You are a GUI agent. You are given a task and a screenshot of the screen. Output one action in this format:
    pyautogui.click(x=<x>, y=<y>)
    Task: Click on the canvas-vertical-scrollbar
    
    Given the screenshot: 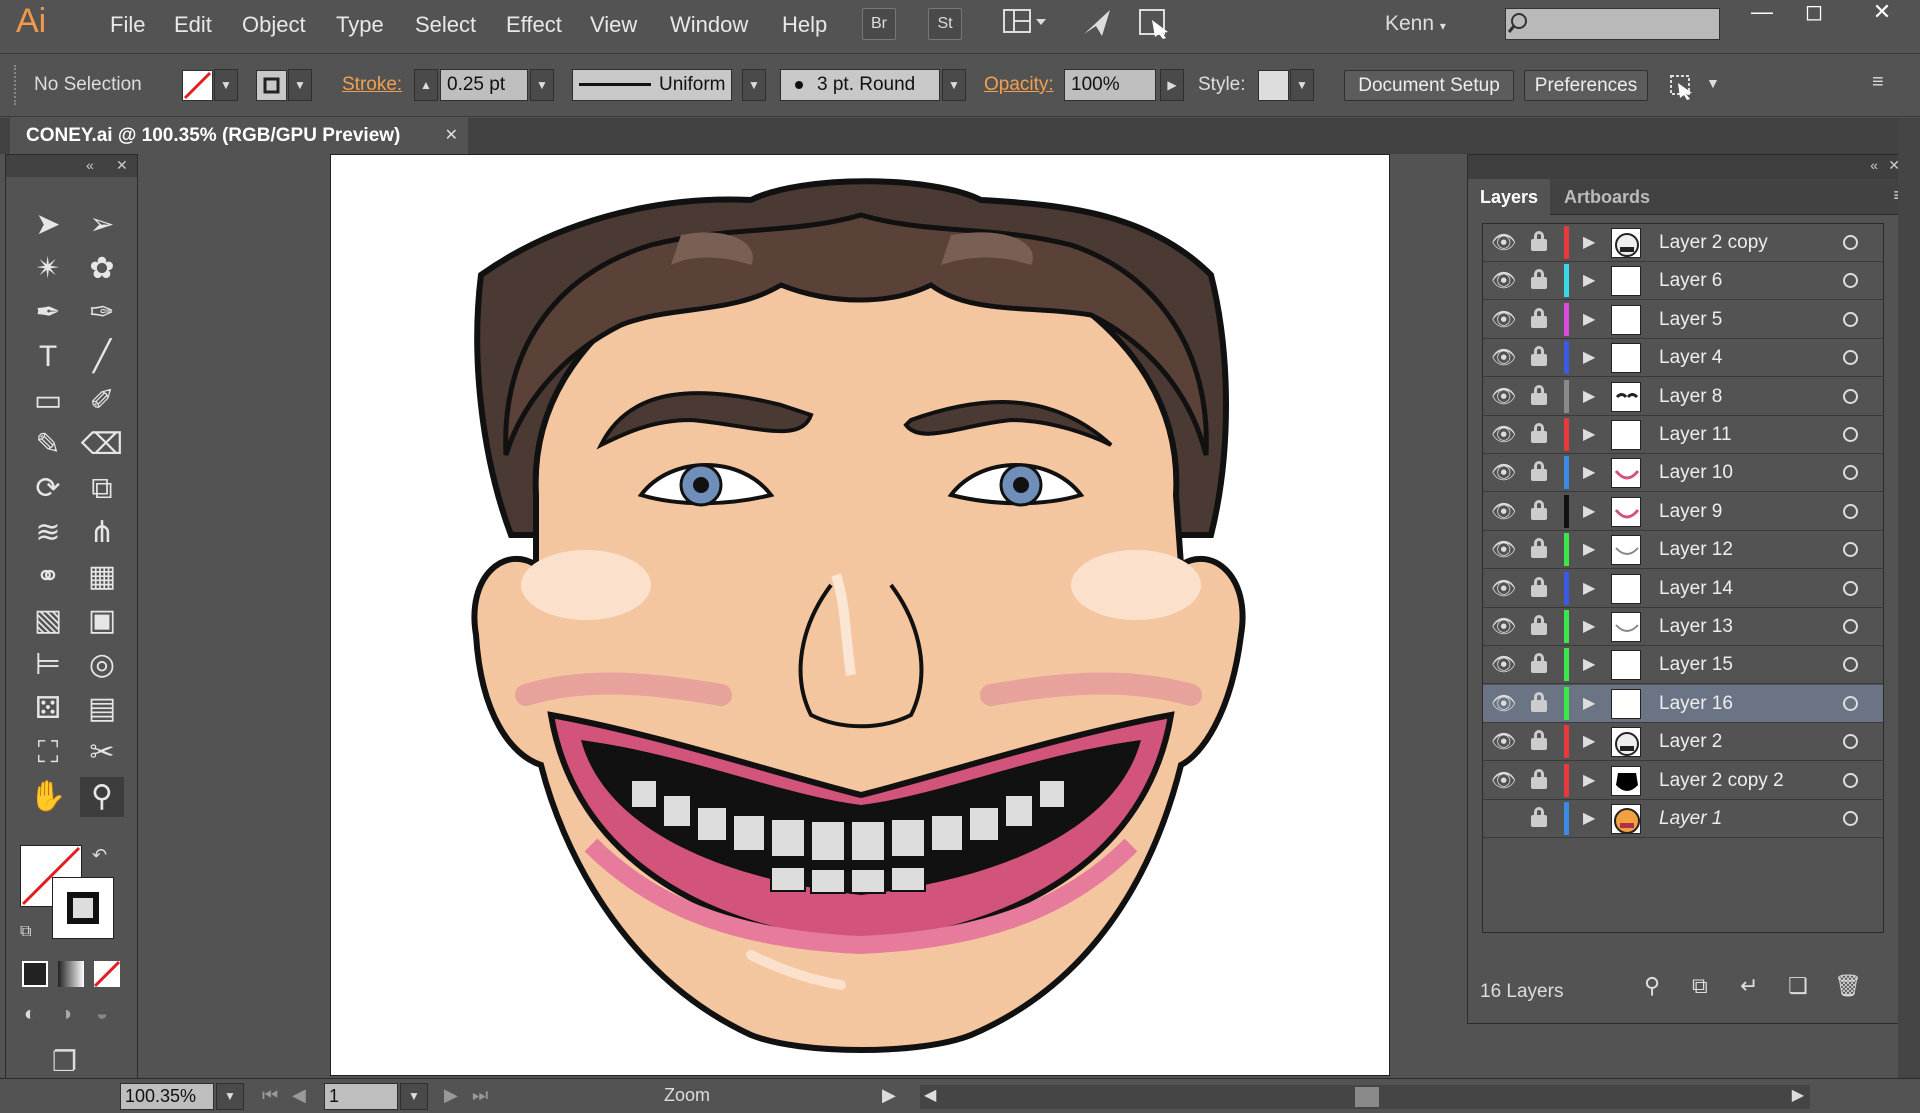 What is the action you would take?
    pyautogui.click(x=1909, y=598)
    